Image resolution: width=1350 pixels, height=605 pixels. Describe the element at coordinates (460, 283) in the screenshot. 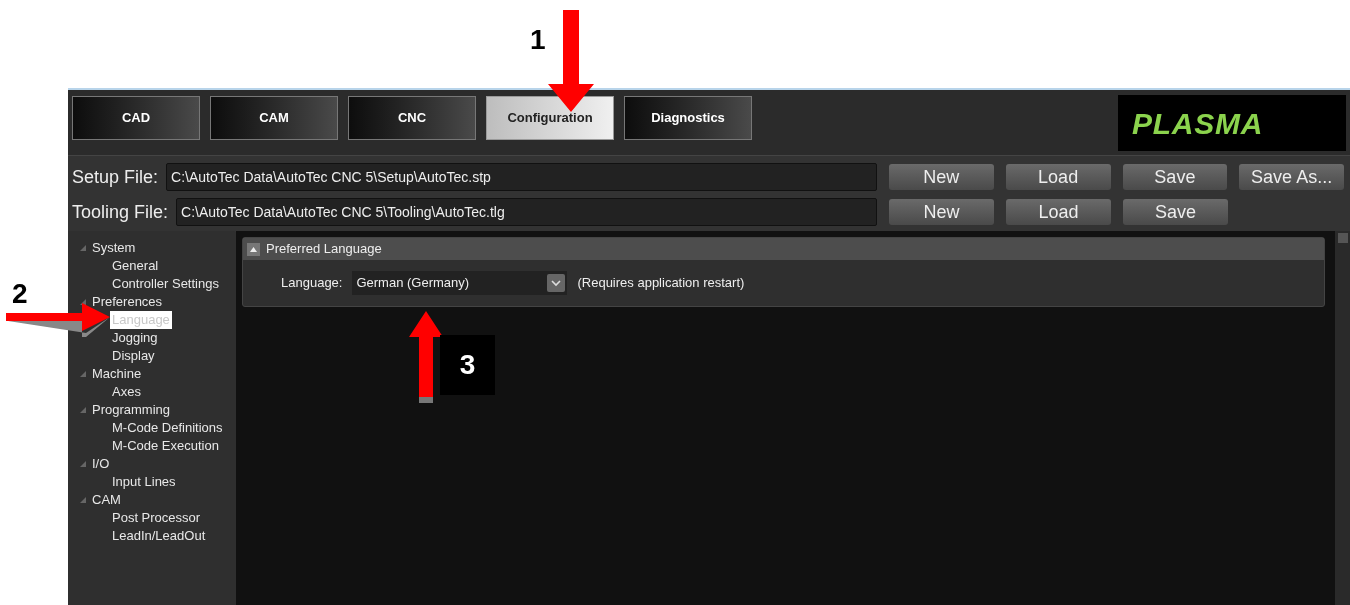

I see `language-dropdown: German (Germany)` at that location.